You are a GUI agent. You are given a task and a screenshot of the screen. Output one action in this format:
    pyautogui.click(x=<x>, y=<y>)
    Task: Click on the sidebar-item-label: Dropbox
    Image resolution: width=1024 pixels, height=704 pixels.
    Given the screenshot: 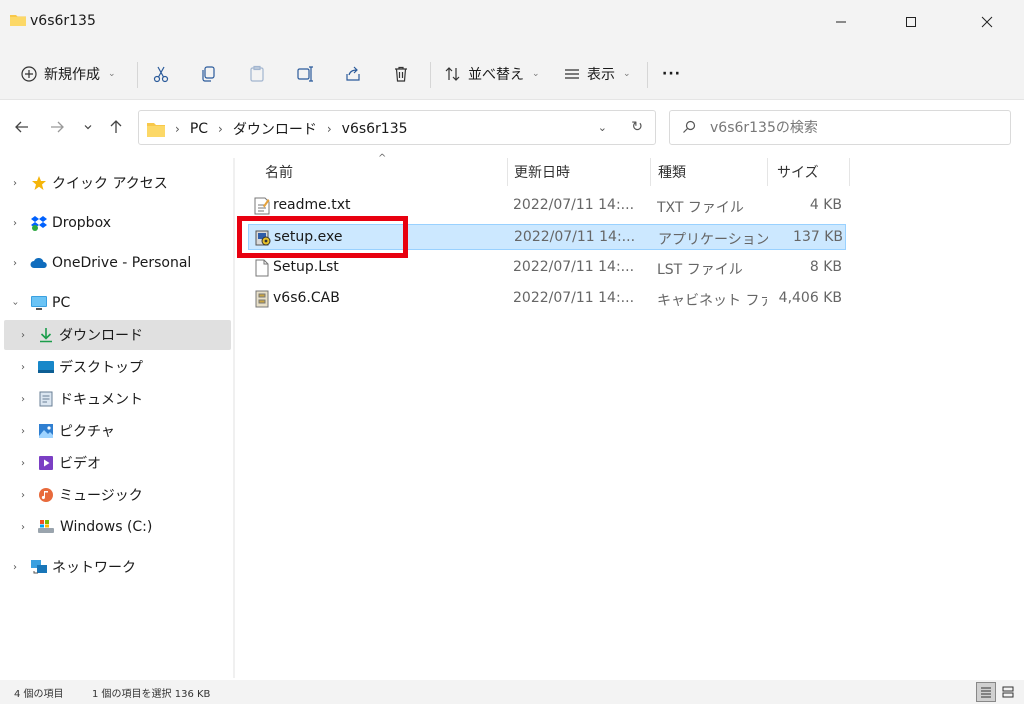 What is the action you would take?
    pyautogui.click(x=81, y=223)
    